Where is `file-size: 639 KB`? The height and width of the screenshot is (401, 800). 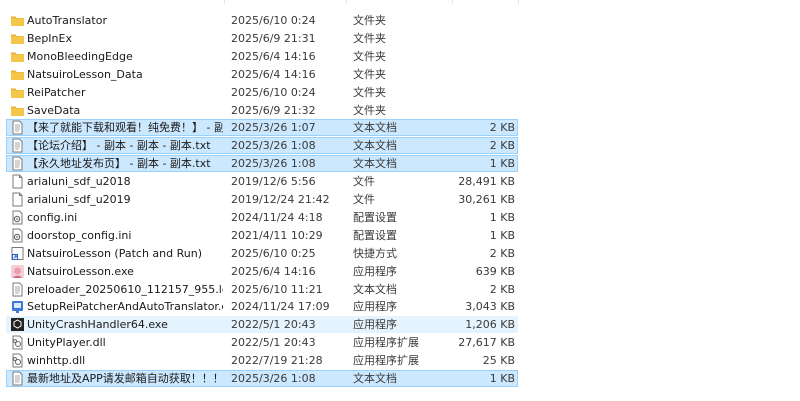 file-size: 639 KB is located at coordinates (495, 271).